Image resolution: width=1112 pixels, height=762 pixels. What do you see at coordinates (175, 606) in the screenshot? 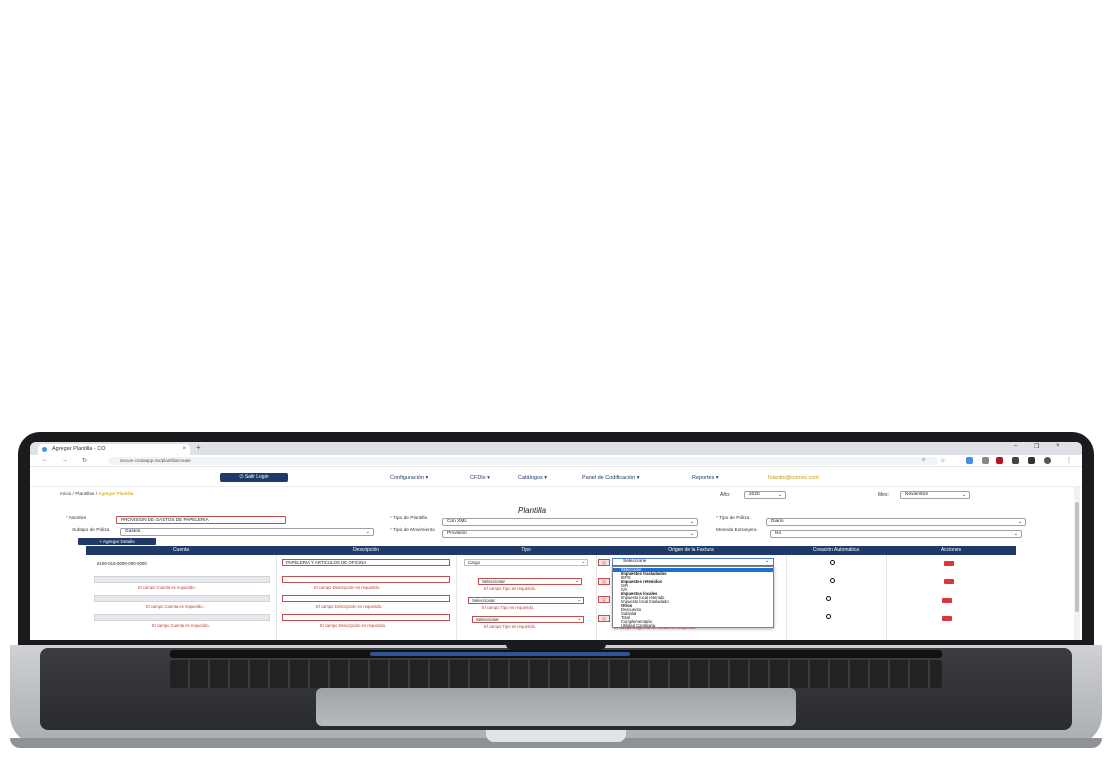
I see `error-message: El campo Cuenta es requerido.` at bounding box center [175, 606].